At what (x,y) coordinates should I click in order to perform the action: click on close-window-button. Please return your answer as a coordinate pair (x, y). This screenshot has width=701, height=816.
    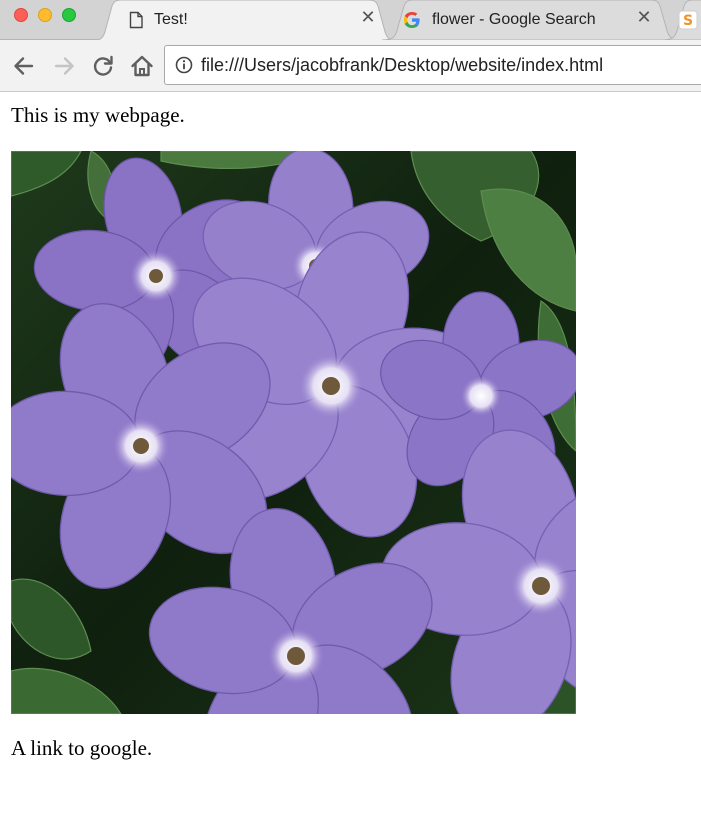
    Looking at the image, I should click on (21, 15).